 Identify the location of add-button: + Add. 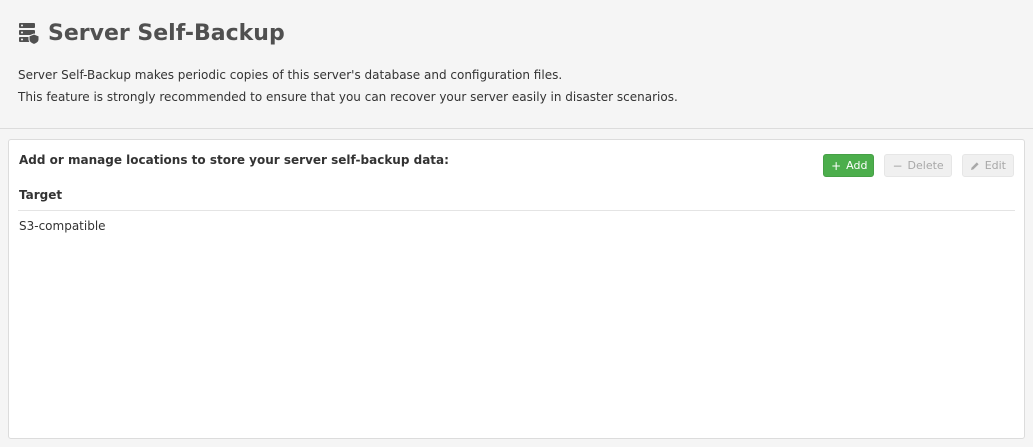
(849, 165).